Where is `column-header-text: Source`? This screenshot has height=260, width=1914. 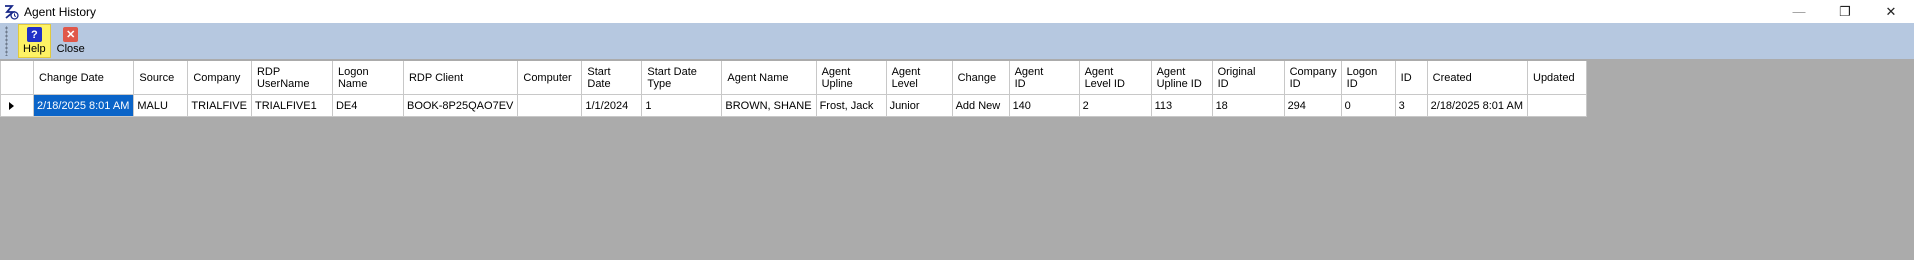 column-header-text: Source is located at coordinates (157, 77).